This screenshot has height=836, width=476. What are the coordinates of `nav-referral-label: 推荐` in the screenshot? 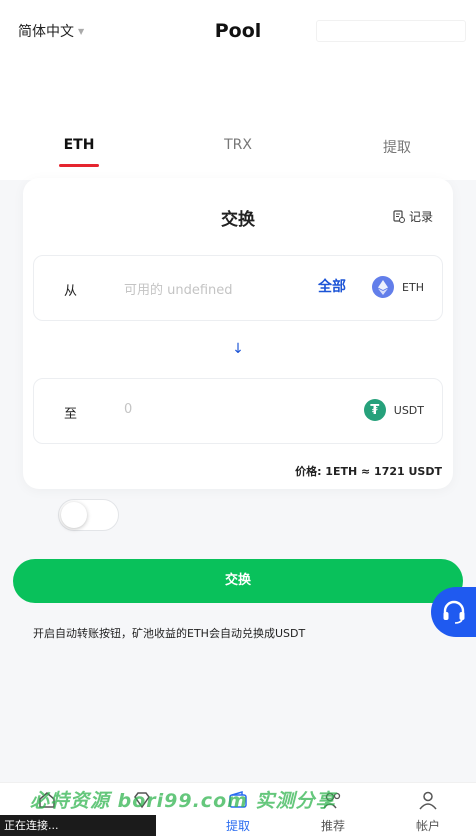 It's located at (332, 826).